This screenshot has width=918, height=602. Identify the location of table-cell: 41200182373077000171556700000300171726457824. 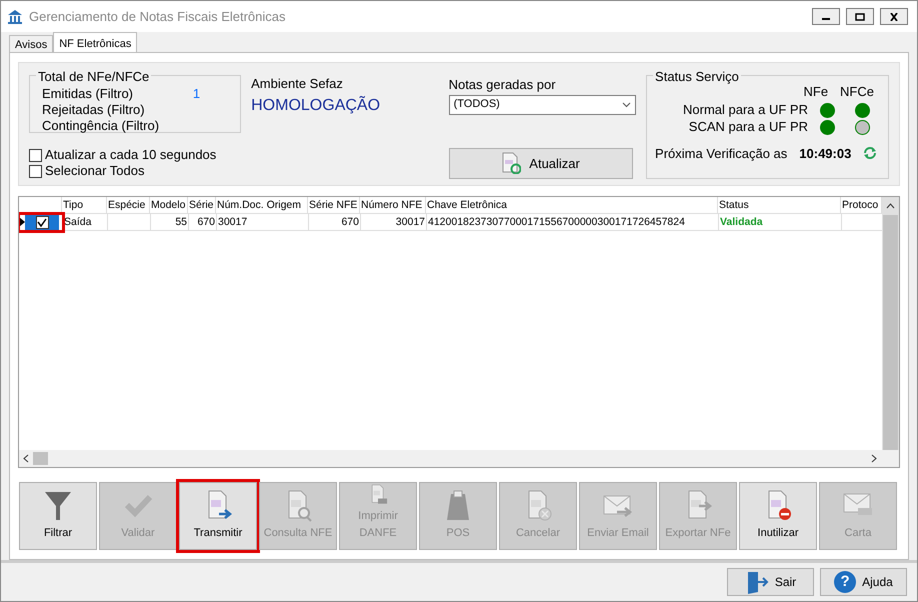
(573, 222).